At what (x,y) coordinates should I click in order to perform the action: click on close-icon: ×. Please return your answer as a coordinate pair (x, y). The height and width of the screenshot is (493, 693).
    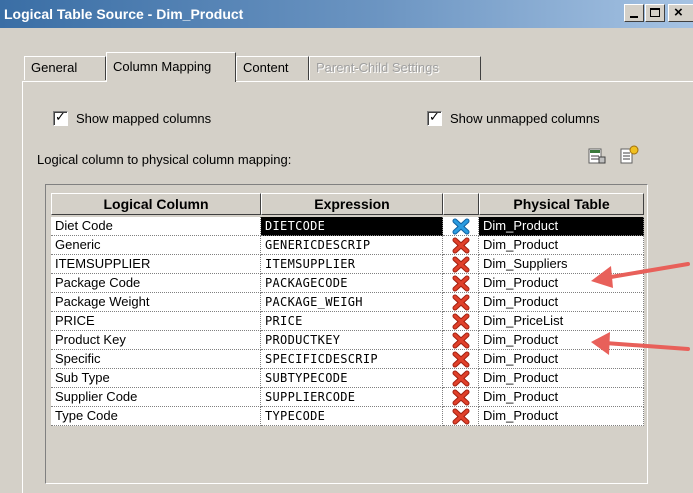
    Looking at the image, I should click on (678, 12).